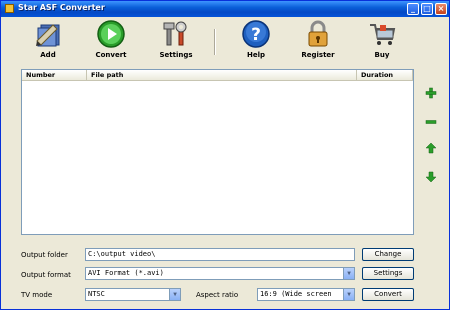 Image resolution: width=450 pixels, height=310 pixels. Describe the element at coordinates (46, 275) in the screenshot. I see `output-format-label: Output format` at that location.